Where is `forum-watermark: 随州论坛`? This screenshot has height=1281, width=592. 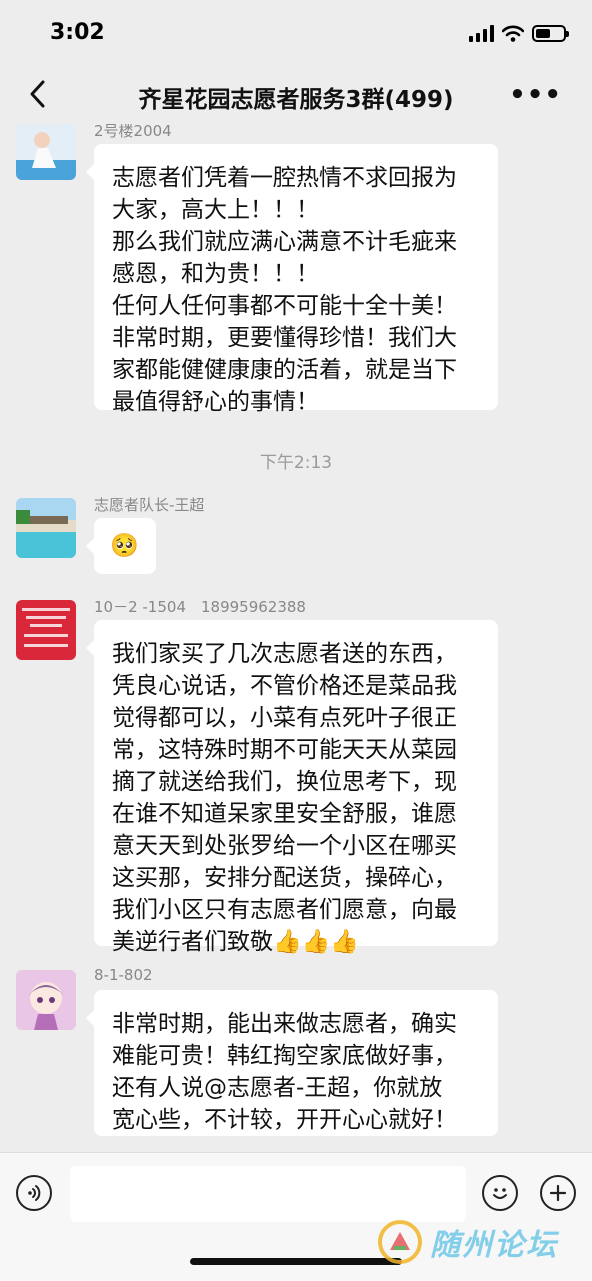 forum-watermark: 随州论坛 is located at coordinates (467, 1242).